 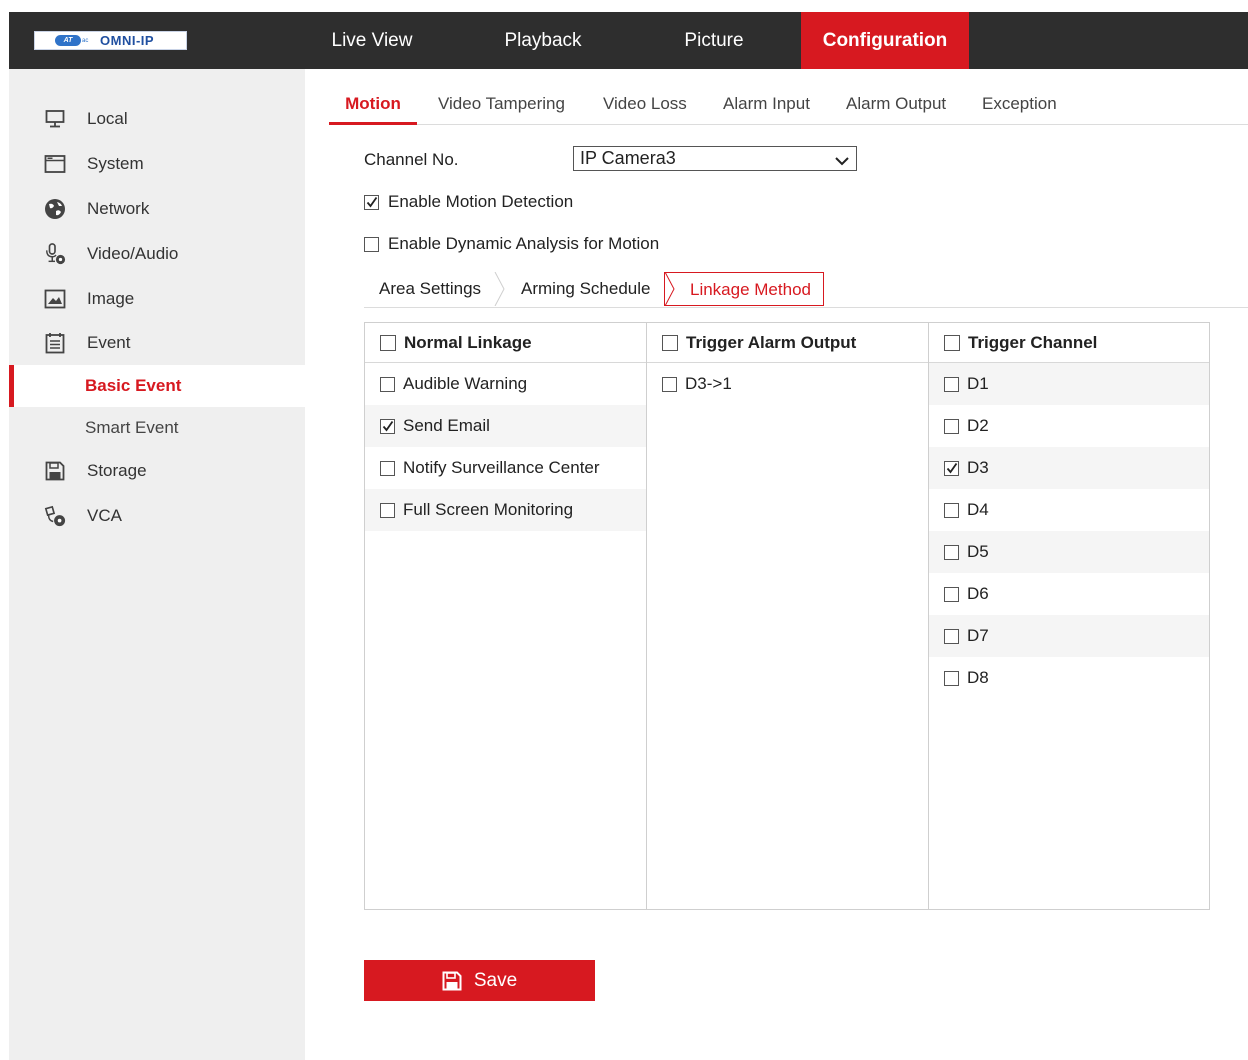 I want to click on full-screen-monitoring-checkbox, so click(x=387, y=510).